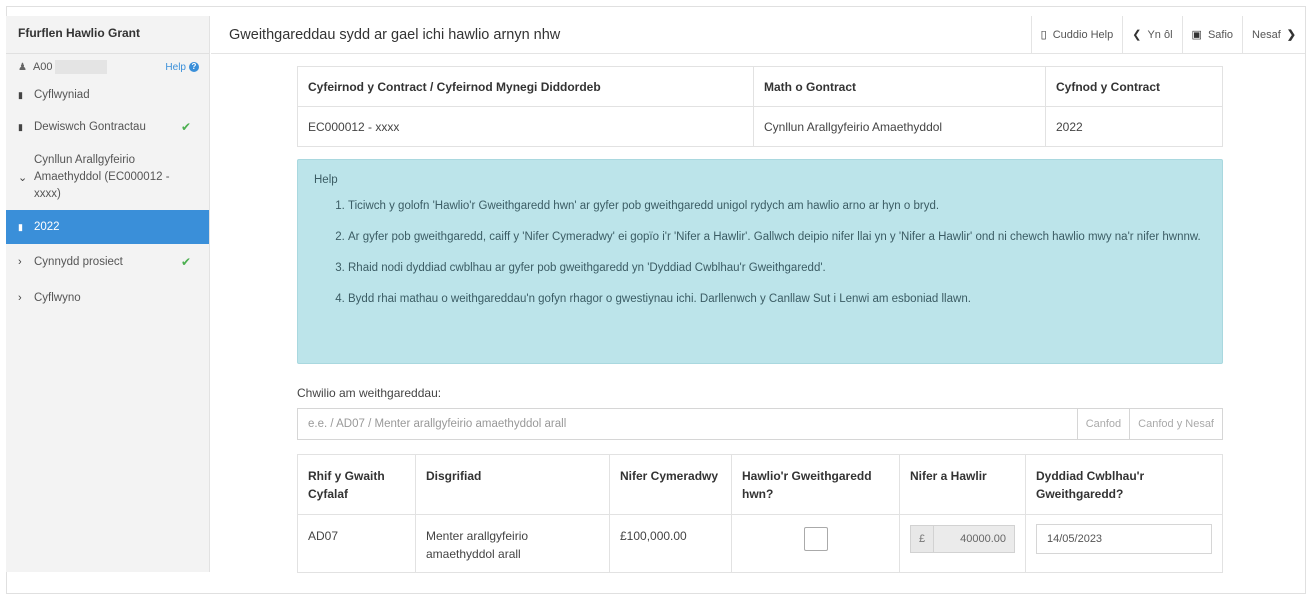 The image size is (1312, 594). I want to click on claim-cell, so click(815, 543).